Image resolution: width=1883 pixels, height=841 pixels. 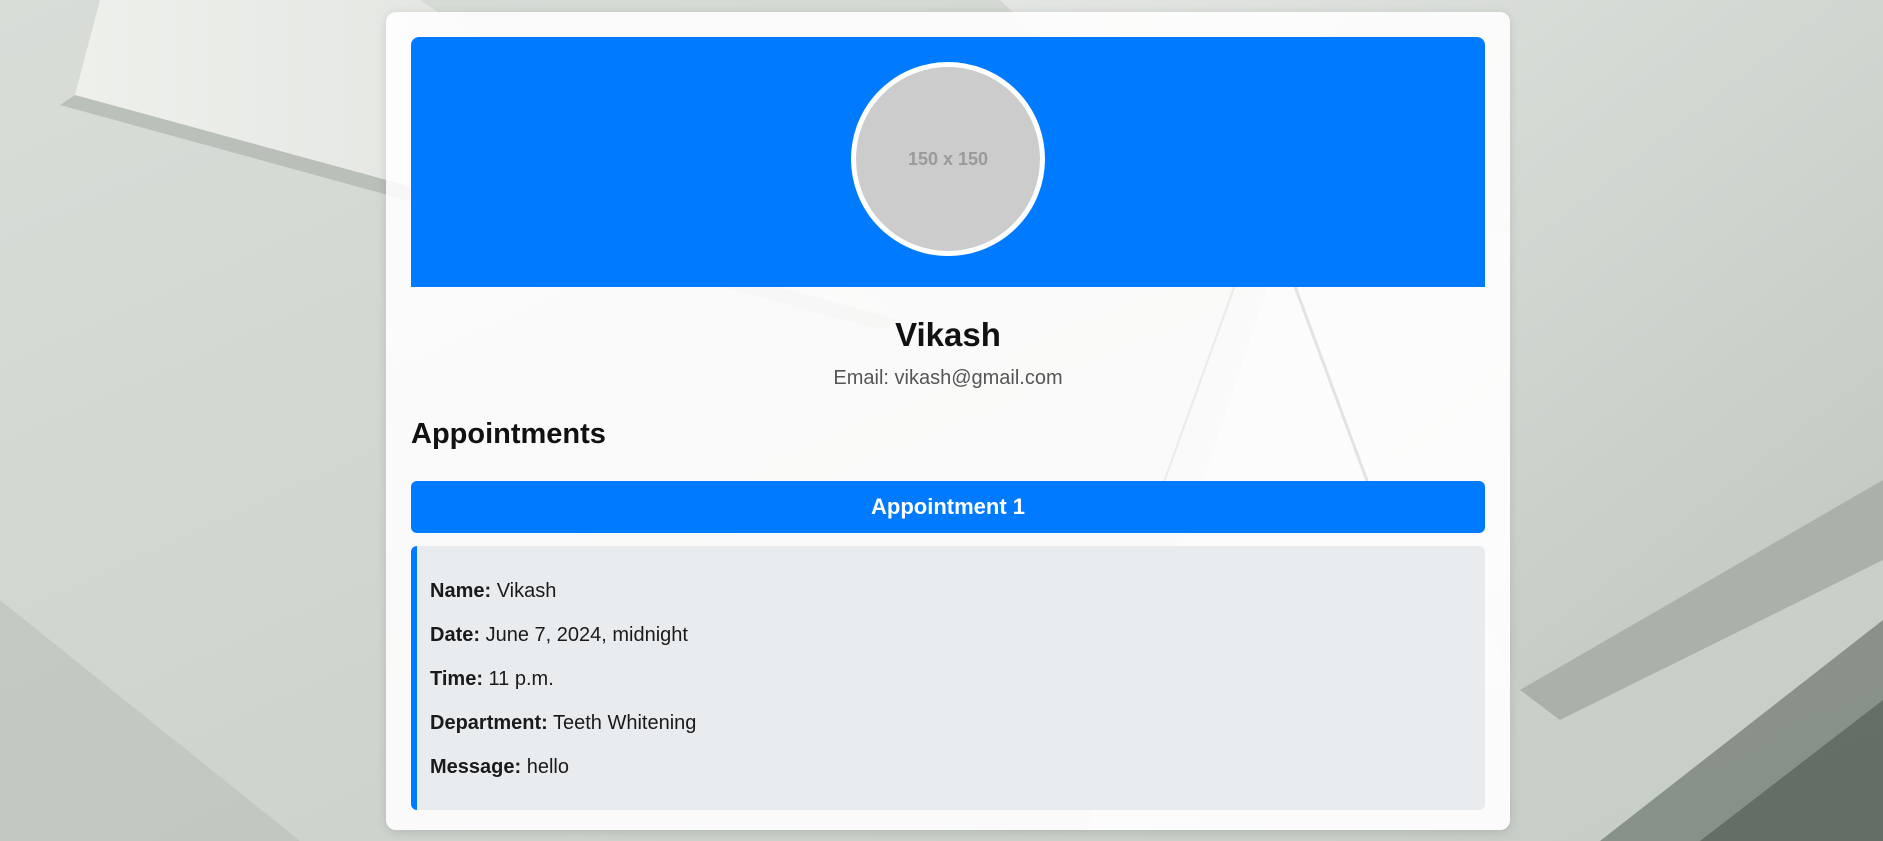 I want to click on appointment-header: Appointment 1, so click(x=948, y=506).